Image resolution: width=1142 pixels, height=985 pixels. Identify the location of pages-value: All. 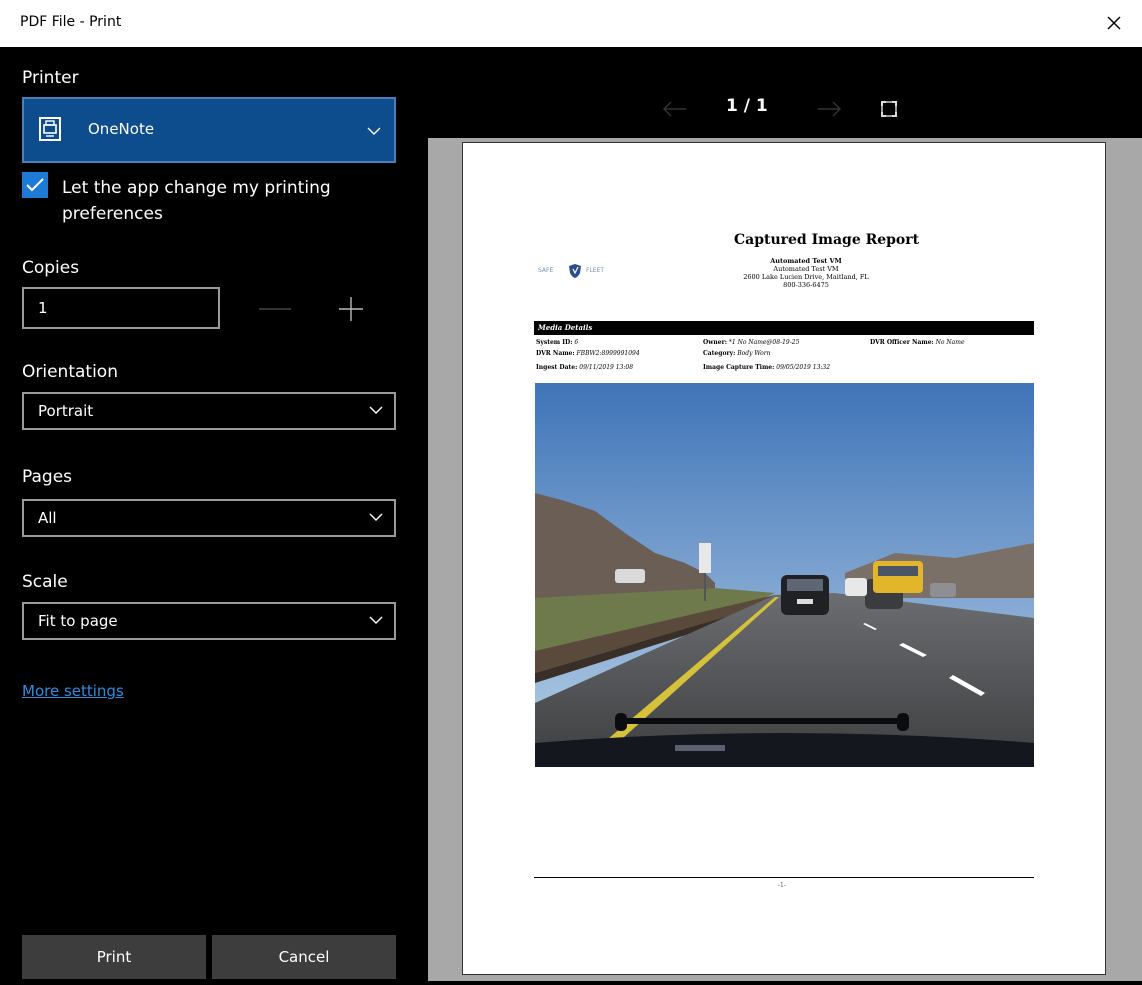
(47, 518).